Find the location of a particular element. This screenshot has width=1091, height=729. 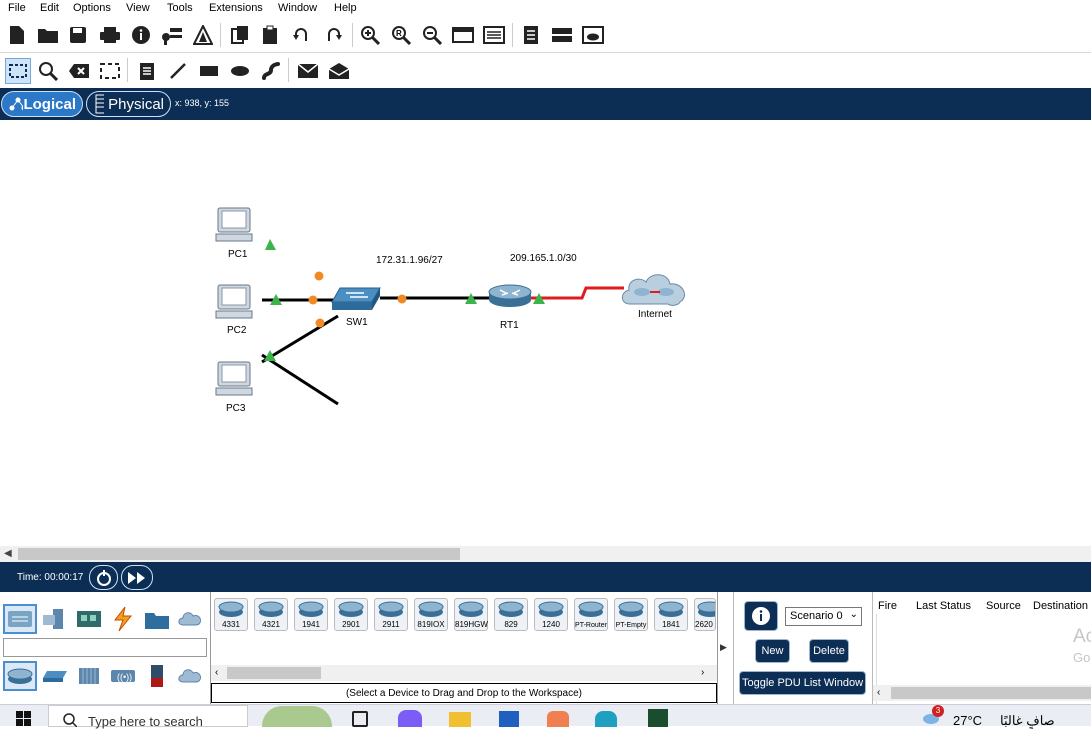

device-model-item: PT-Empty is located at coordinates (631, 614).